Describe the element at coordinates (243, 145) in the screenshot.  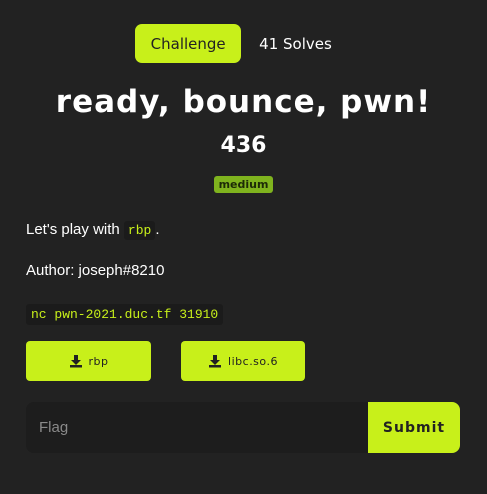
I see `challenge-points: 436` at that location.